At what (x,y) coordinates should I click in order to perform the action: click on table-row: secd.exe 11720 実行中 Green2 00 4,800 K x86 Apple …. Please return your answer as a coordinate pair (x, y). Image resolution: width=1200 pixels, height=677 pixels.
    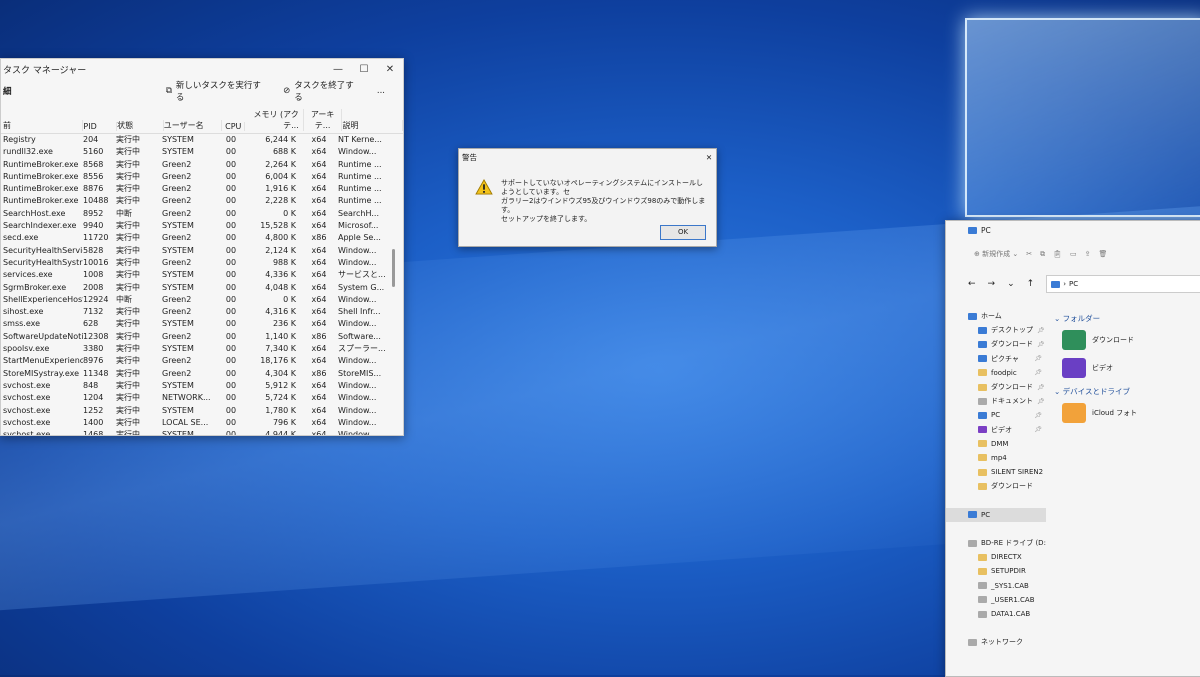
    Looking at the image, I should click on (202, 238).